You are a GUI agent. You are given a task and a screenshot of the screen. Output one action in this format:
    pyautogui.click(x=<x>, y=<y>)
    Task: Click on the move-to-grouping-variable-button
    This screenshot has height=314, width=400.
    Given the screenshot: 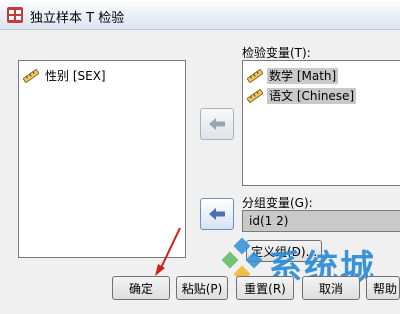 What is the action you would take?
    pyautogui.click(x=217, y=214)
    